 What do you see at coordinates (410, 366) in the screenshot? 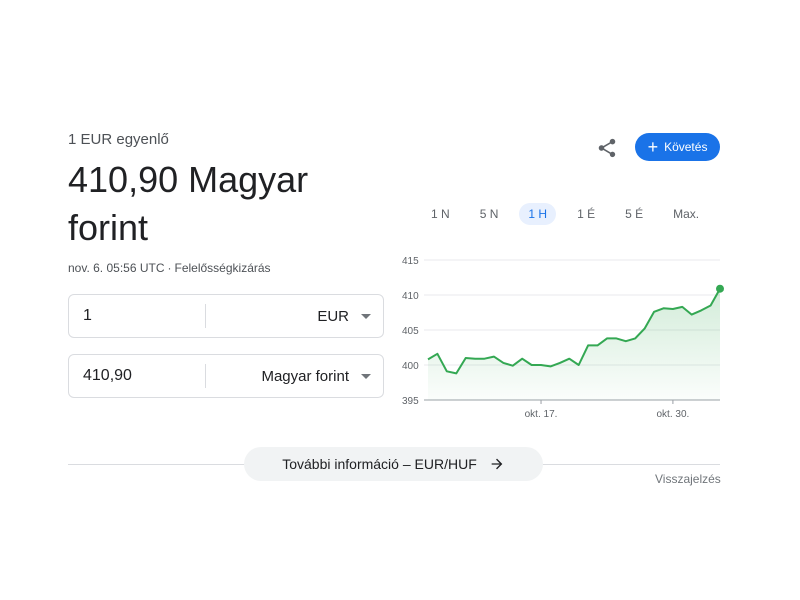
I see `y-tick-label: 400` at bounding box center [410, 366].